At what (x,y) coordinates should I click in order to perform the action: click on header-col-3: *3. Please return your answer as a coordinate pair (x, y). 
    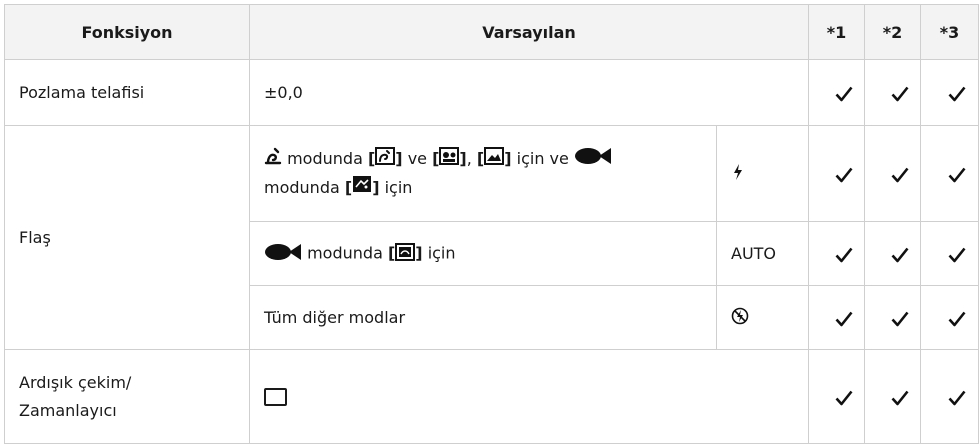
    Looking at the image, I should click on (949, 32).